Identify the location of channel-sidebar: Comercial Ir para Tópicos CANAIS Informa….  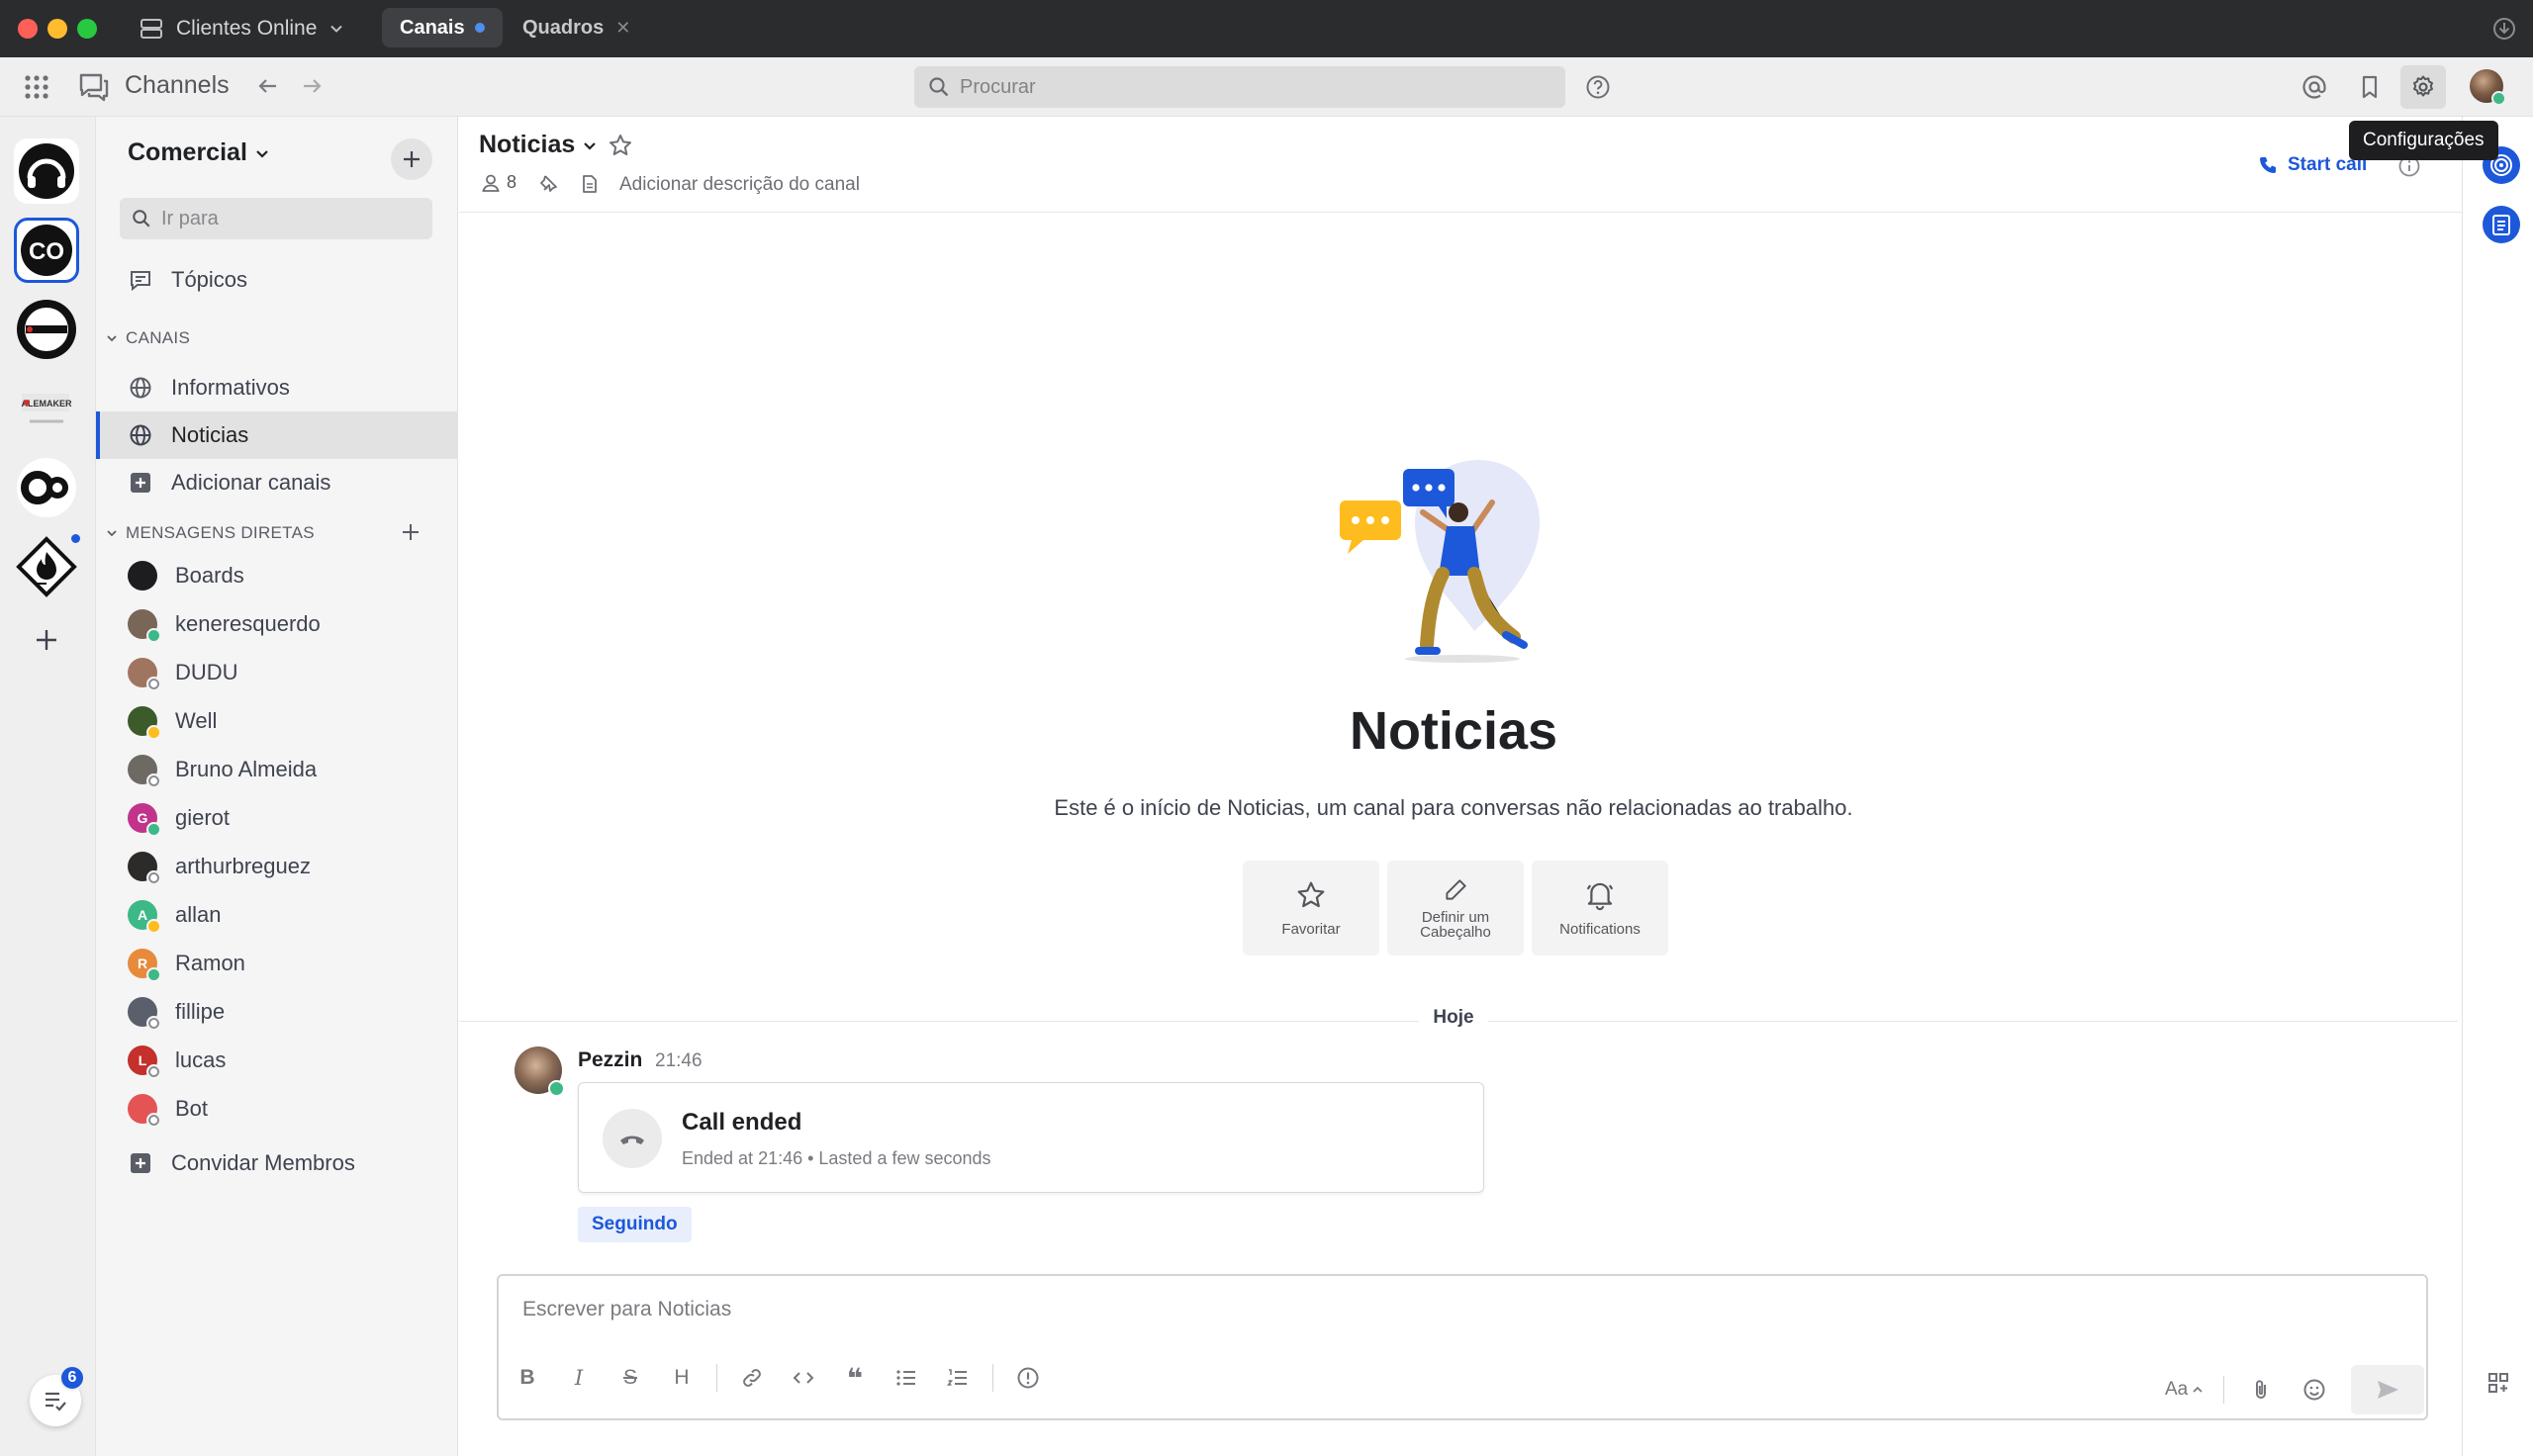
(277, 786).